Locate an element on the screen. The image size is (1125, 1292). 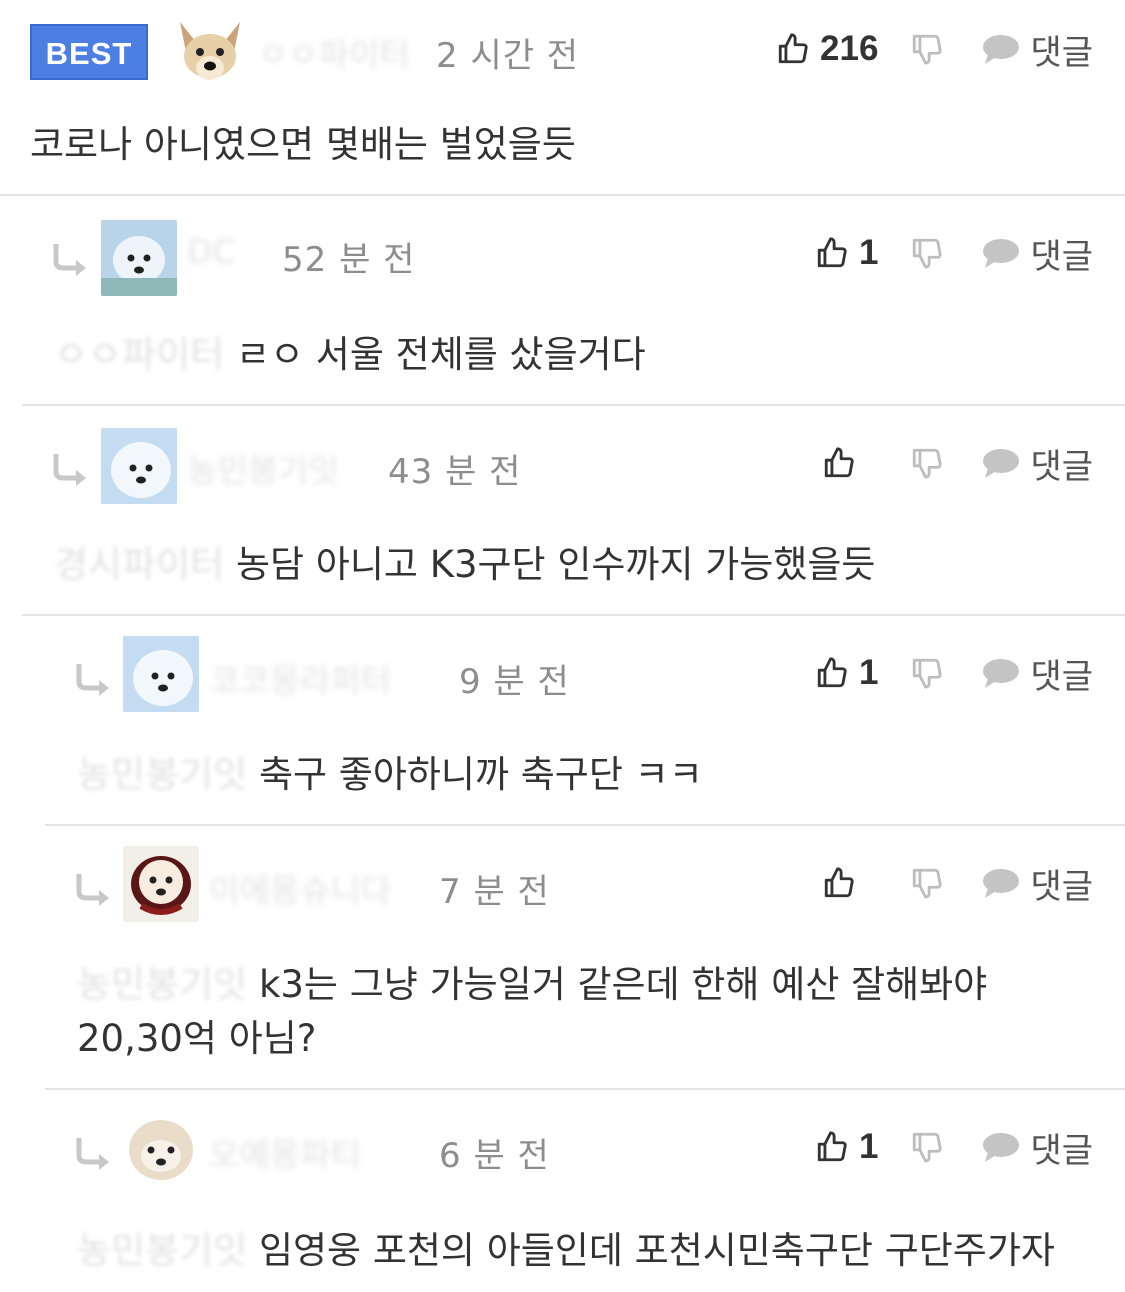
nickname: ㅇㅇ파이터 is located at coordinates (334, 52).